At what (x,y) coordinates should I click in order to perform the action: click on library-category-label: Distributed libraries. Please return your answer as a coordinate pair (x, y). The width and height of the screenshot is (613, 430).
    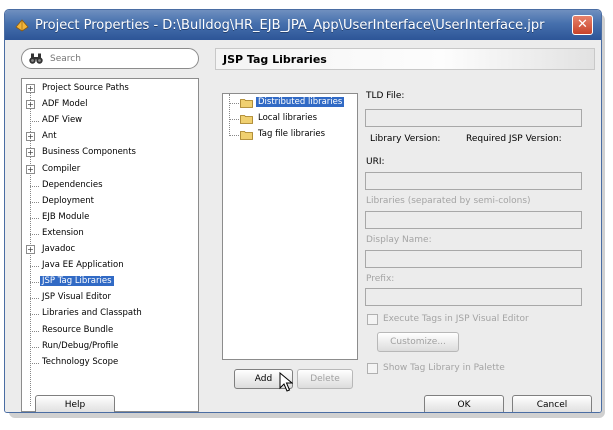
    Looking at the image, I should click on (300, 102).